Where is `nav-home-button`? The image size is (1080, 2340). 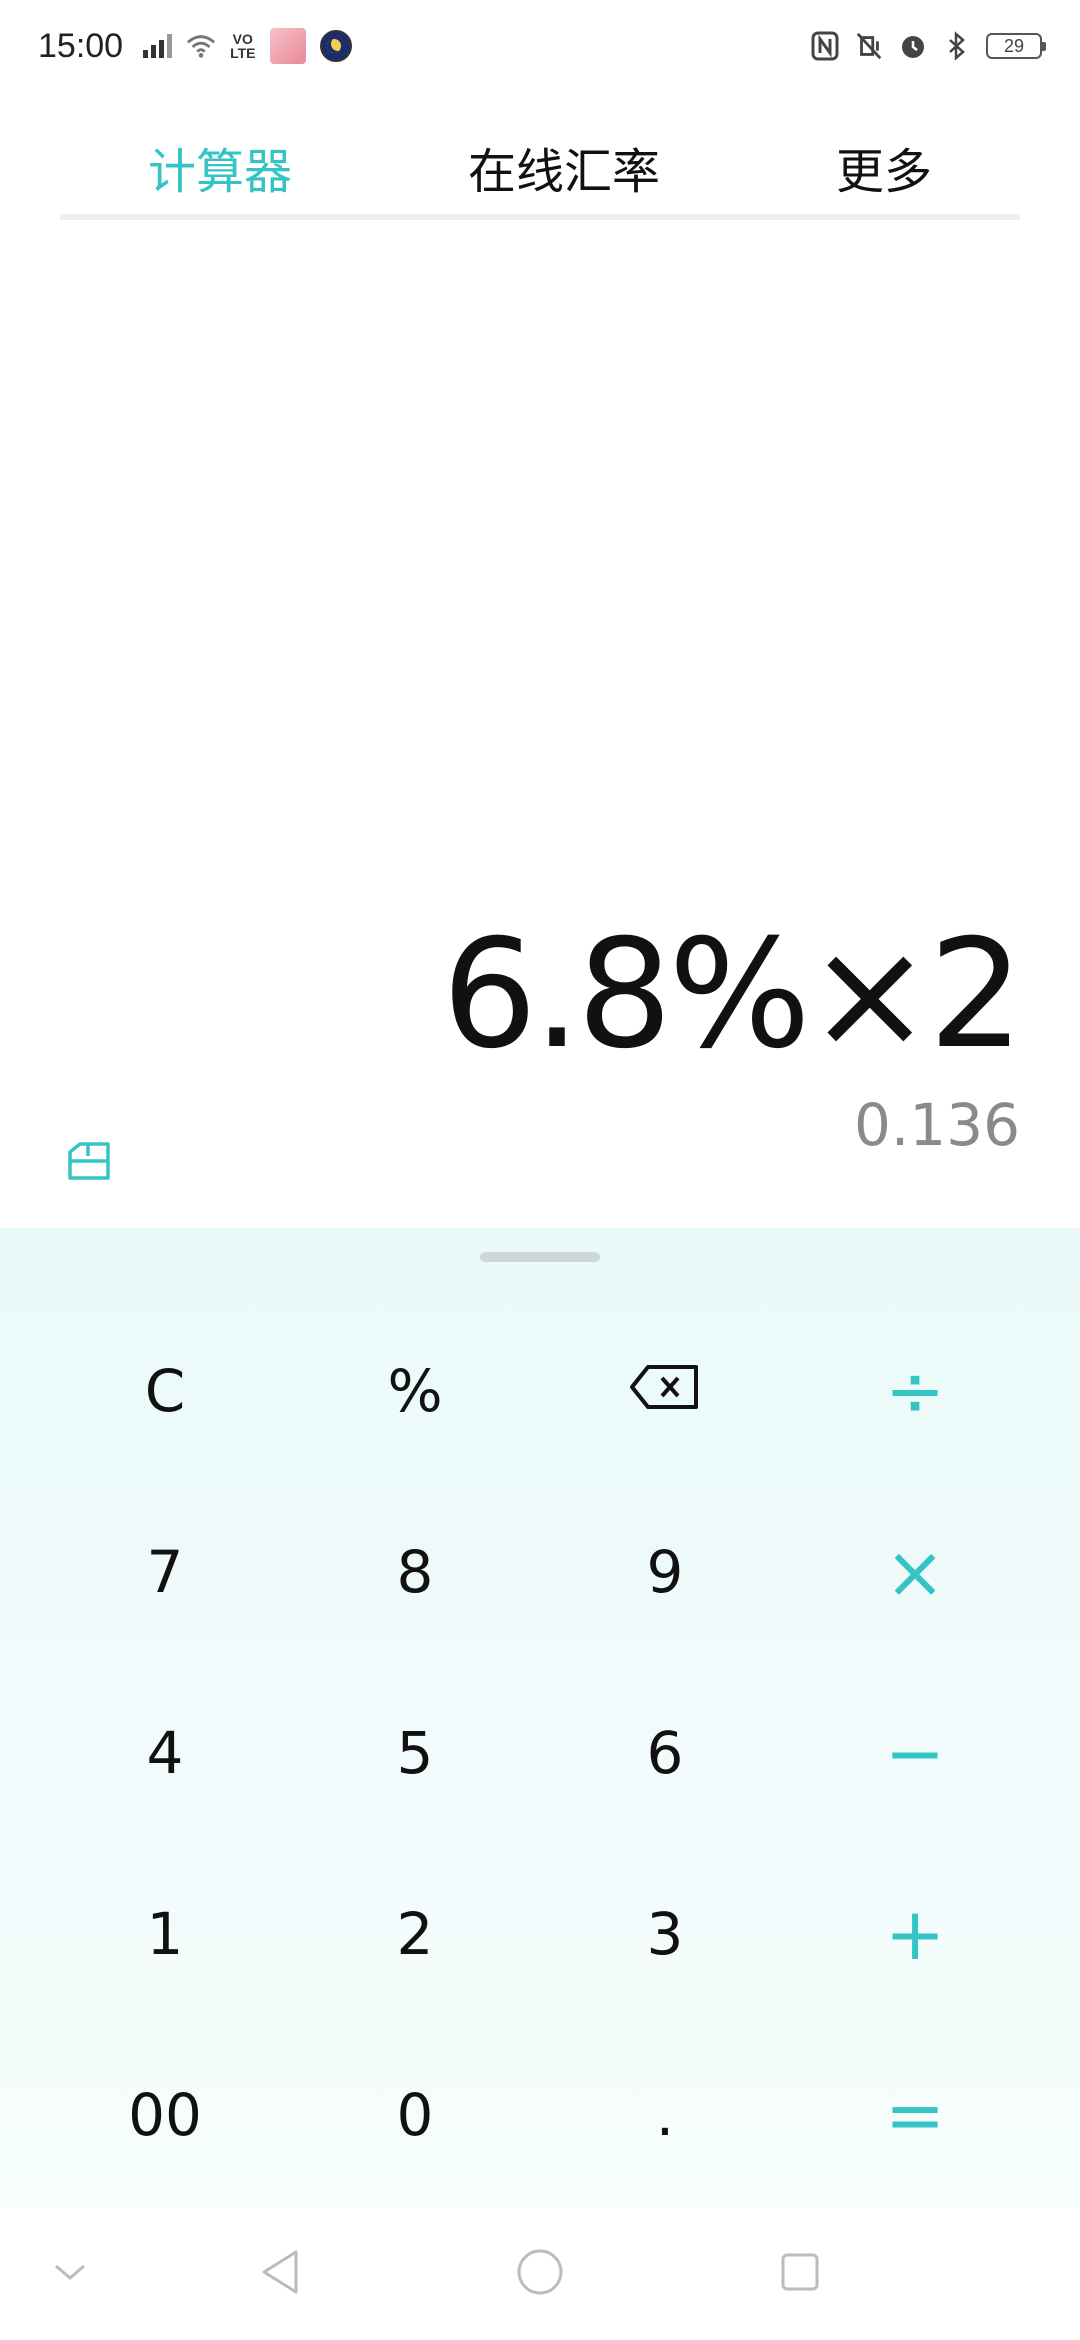 nav-home-button is located at coordinates (540, 2274).